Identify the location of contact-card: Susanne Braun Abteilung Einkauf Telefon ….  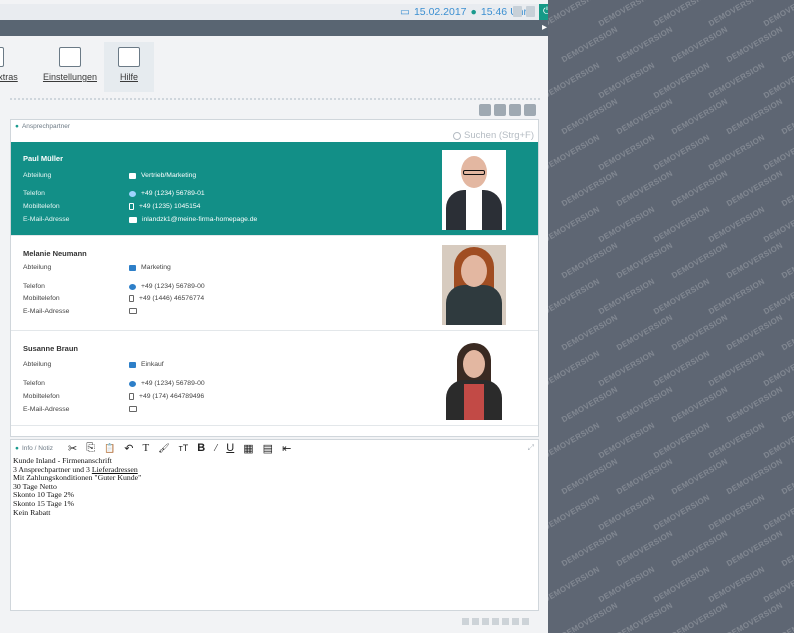
(274, 379).